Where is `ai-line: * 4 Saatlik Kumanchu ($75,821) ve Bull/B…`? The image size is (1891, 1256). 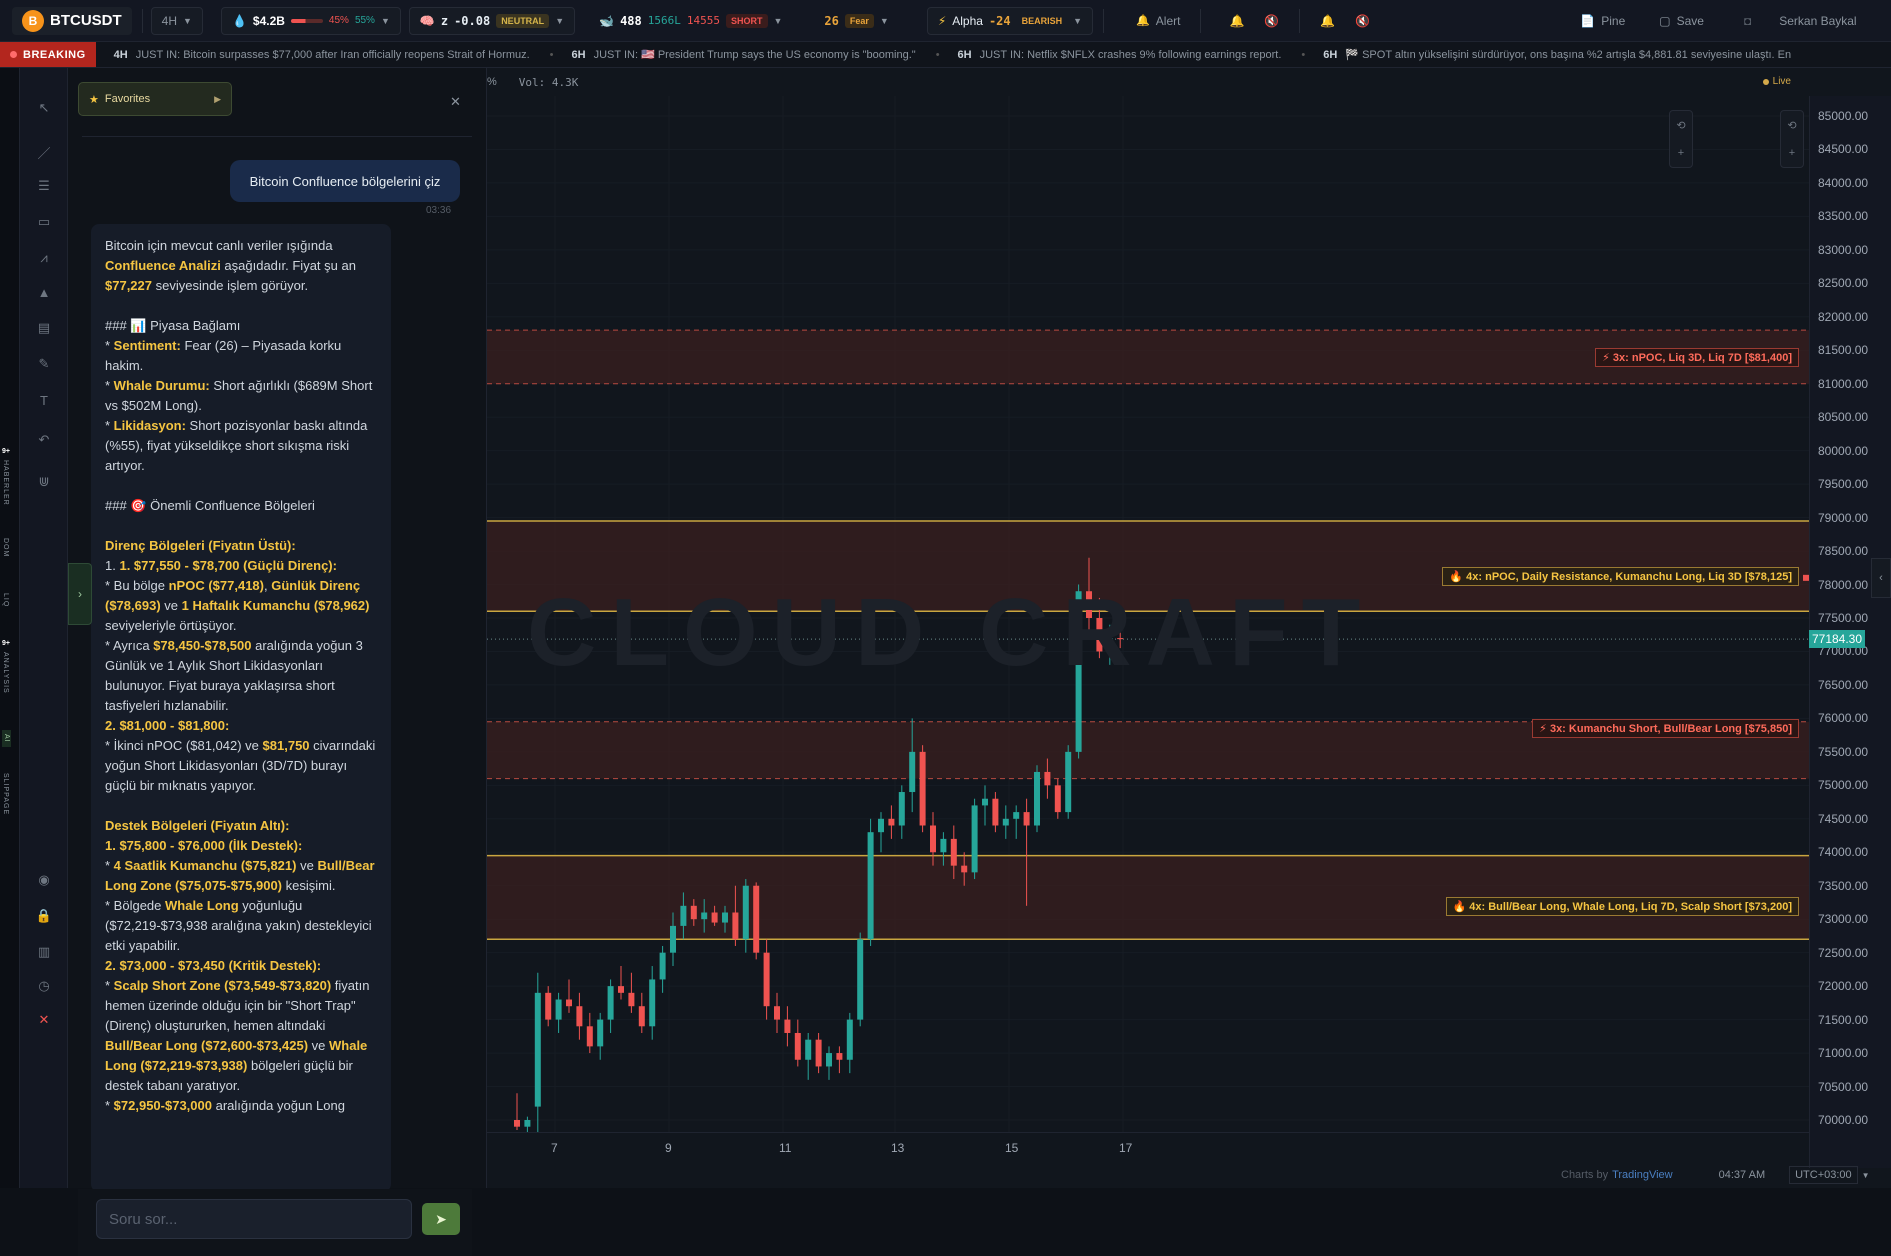
ai-line: * 4 Saatlik Kumanchu ($75,821) ve Bull/B… is located at coordinates (241, 876).